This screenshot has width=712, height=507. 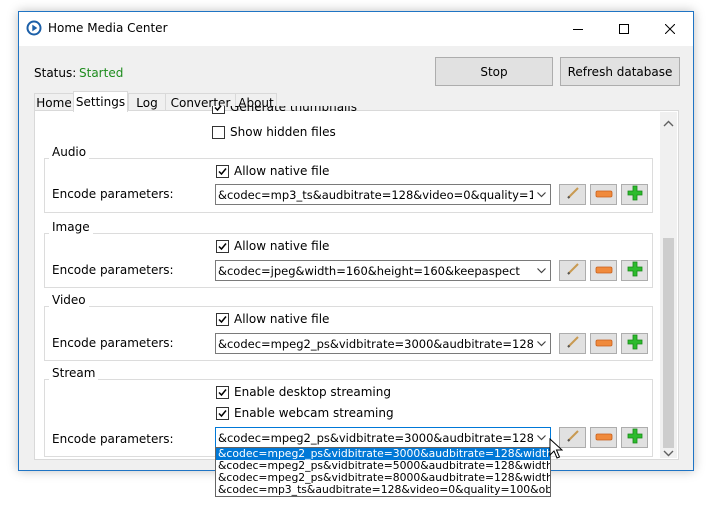 I want to click on audio-group-title: Audio, so click(x=69, y=152).